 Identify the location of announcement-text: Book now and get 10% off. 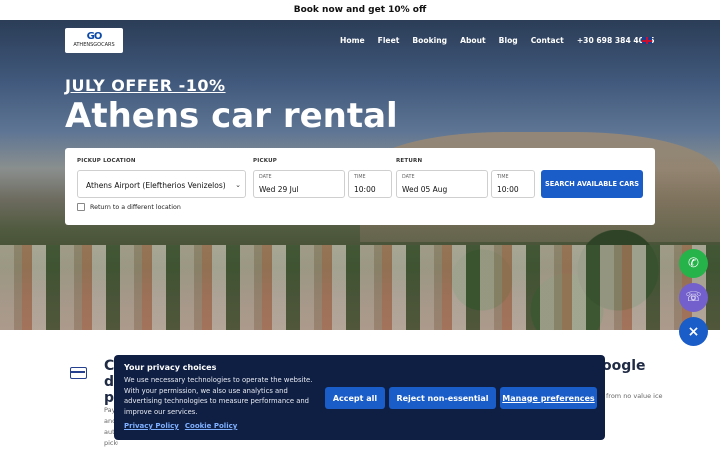
(360, 10).